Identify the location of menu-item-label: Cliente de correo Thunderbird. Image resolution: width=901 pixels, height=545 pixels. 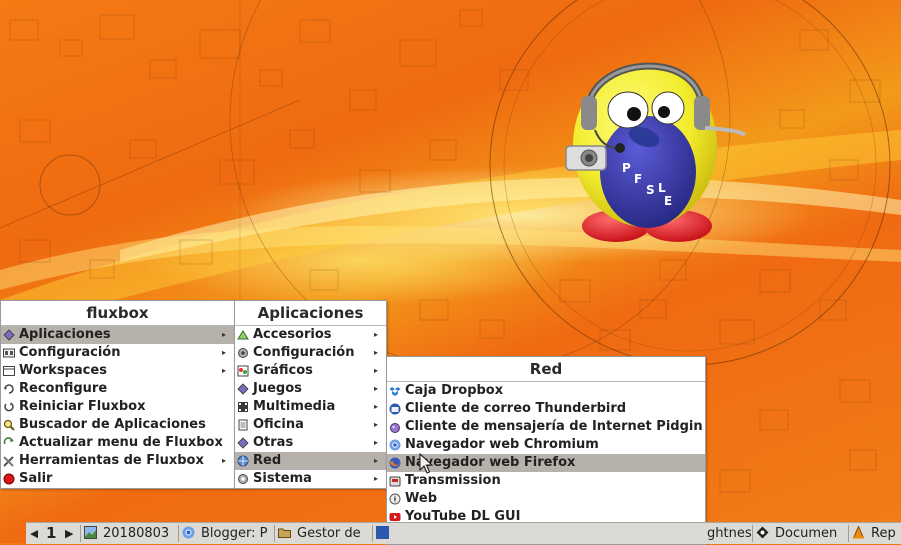
(516, 408).